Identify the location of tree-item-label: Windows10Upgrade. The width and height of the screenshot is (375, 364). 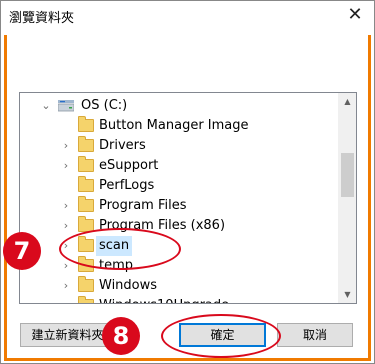
(164, 299).